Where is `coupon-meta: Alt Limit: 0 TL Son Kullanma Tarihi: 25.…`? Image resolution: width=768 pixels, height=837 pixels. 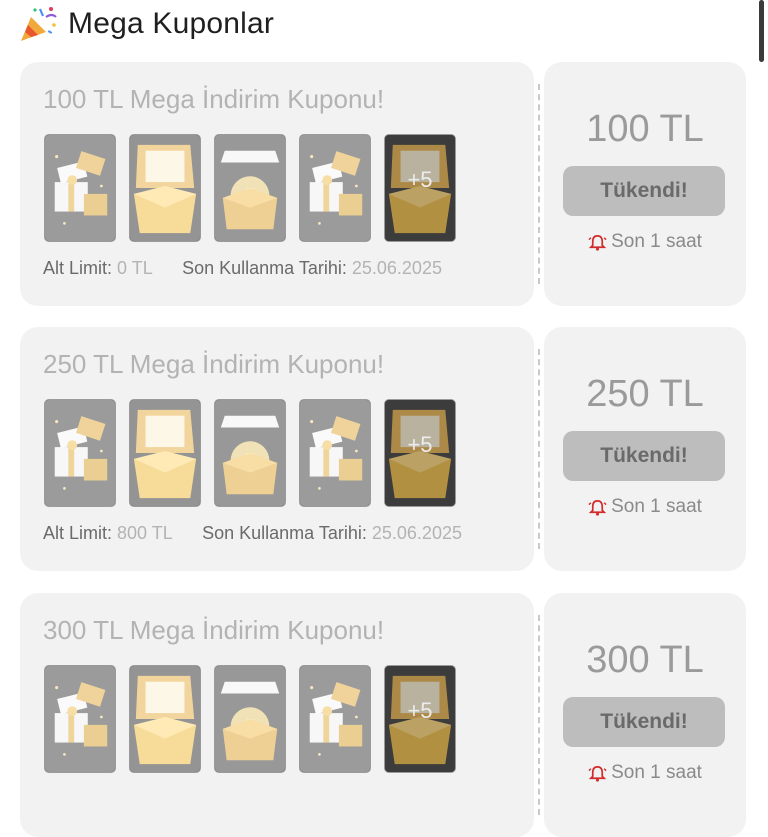 coupon-meta: Alt Limit: 0 TL Son Kullanma Tarihi: 25.… is located at coordinates (242, 268).